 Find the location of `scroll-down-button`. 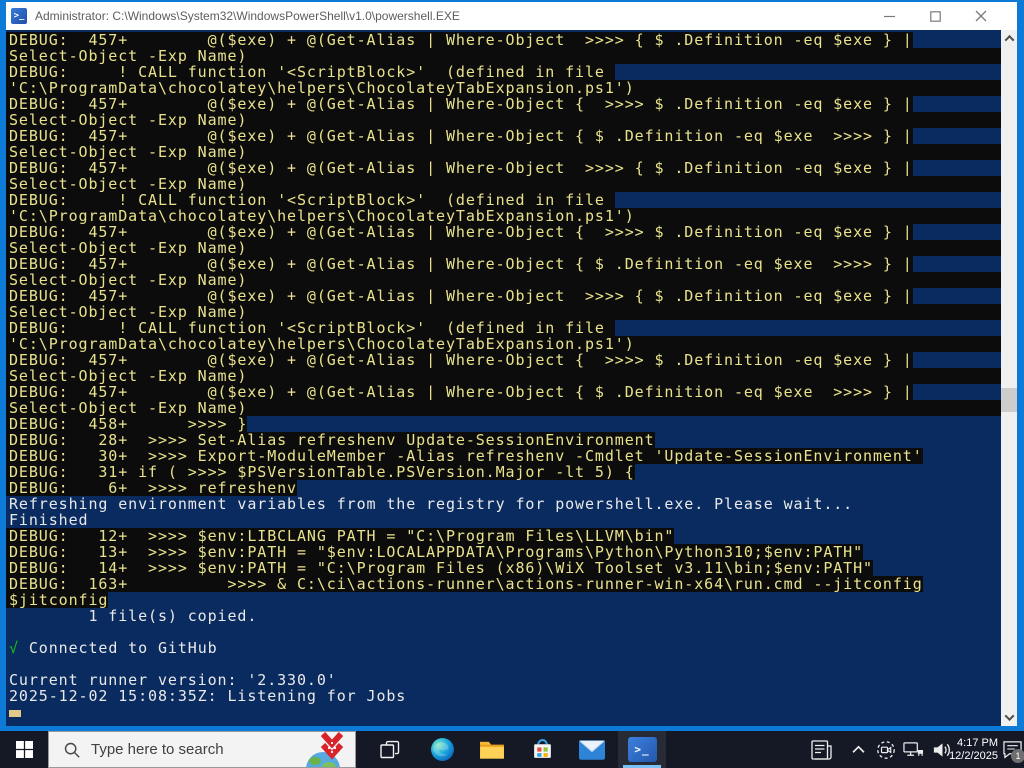

scroll-down-button is located at coordinates (1009, 717).